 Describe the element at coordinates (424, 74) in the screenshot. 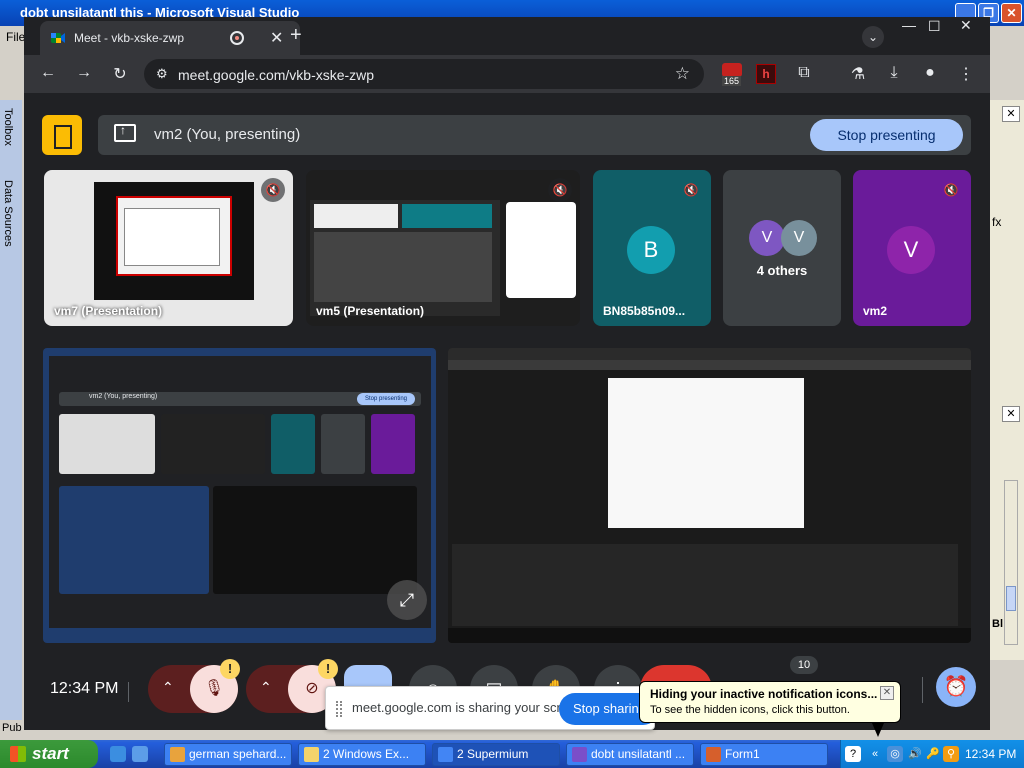

I see `address-bar: ⚙ meet.google.com/vkb-xske-zwp ☆` at that location.